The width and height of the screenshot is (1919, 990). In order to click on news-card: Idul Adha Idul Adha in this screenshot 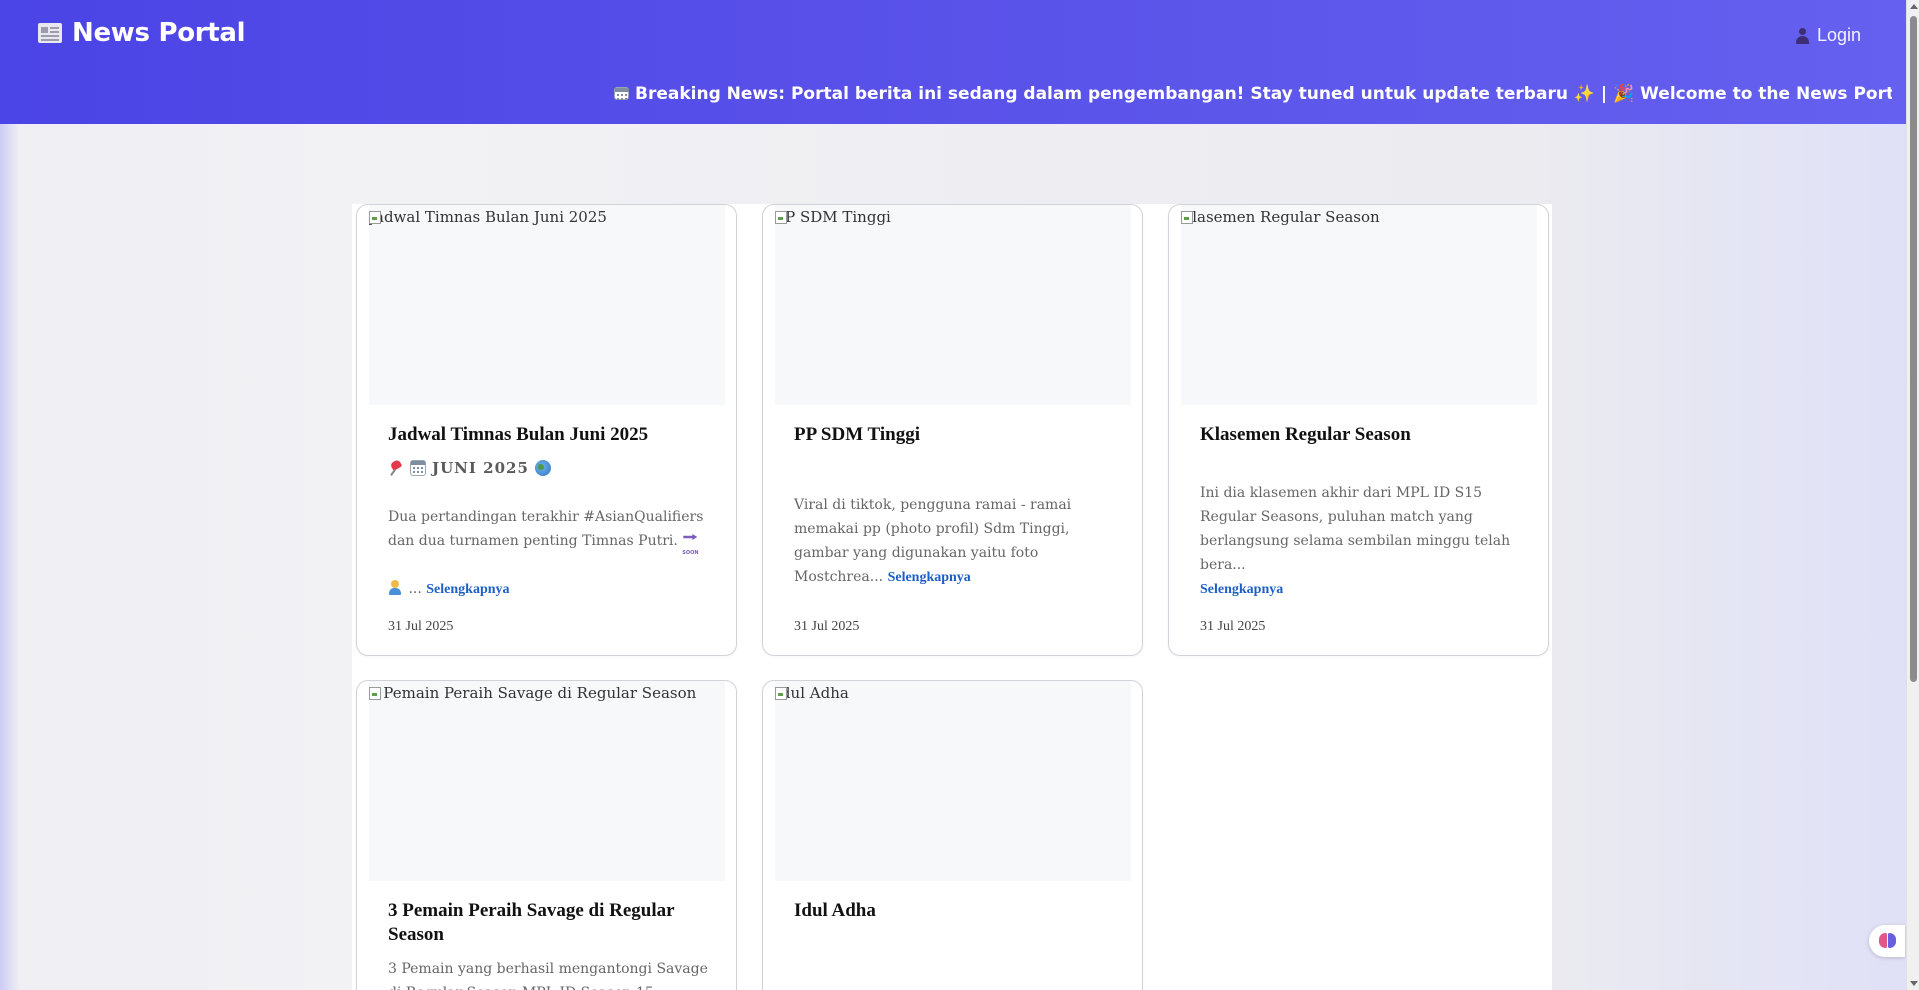, I will do `click(952, 835)`.